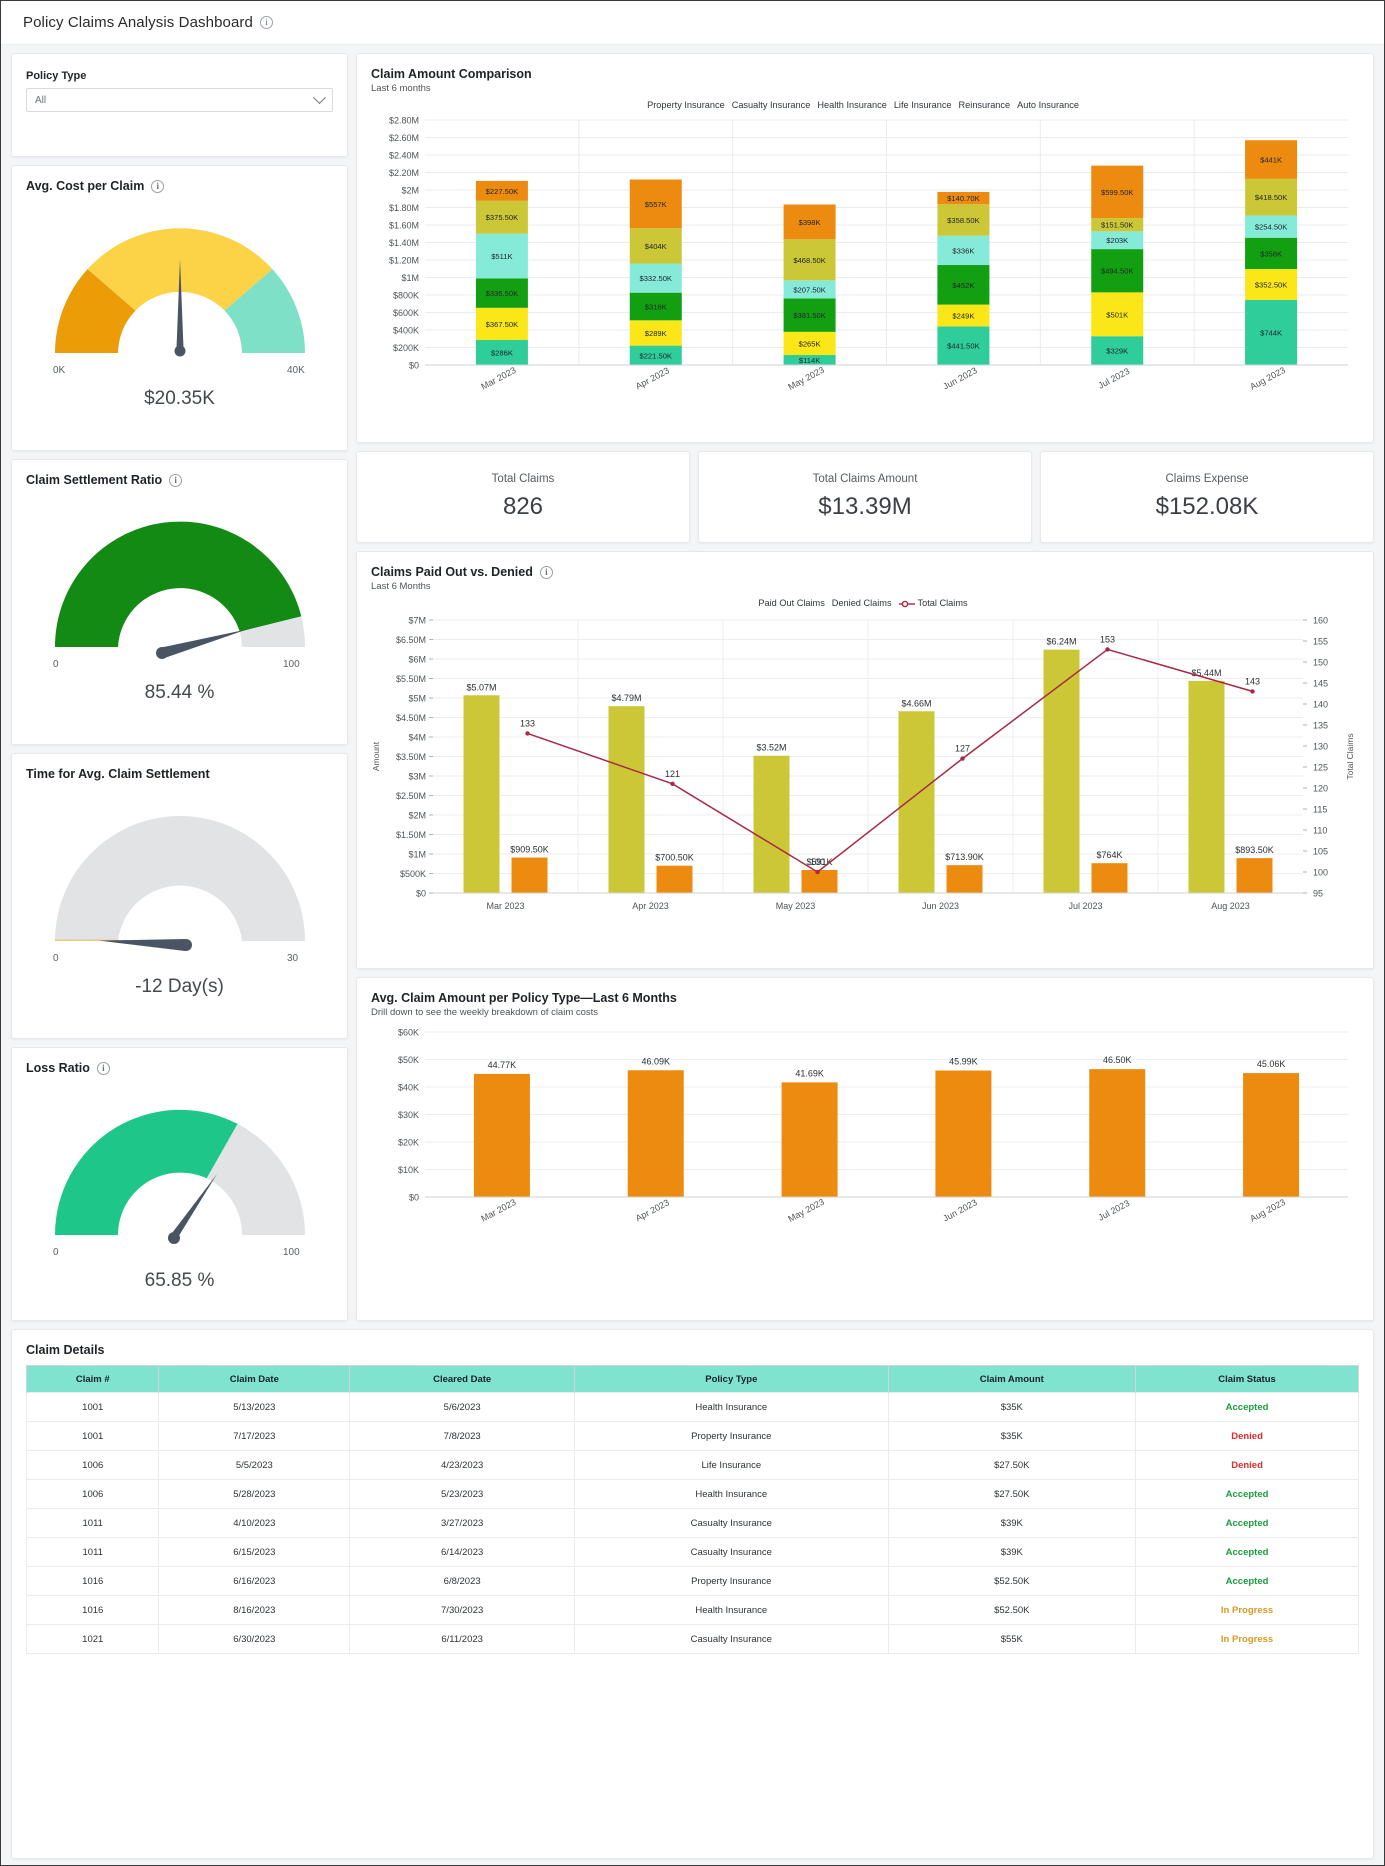 This screenshot has height=1866, width=1385. What do you see at coordinates (923, 105) in the screenshot?
I see `legend-item: Life Insurance` at bounding box center [923, 105].